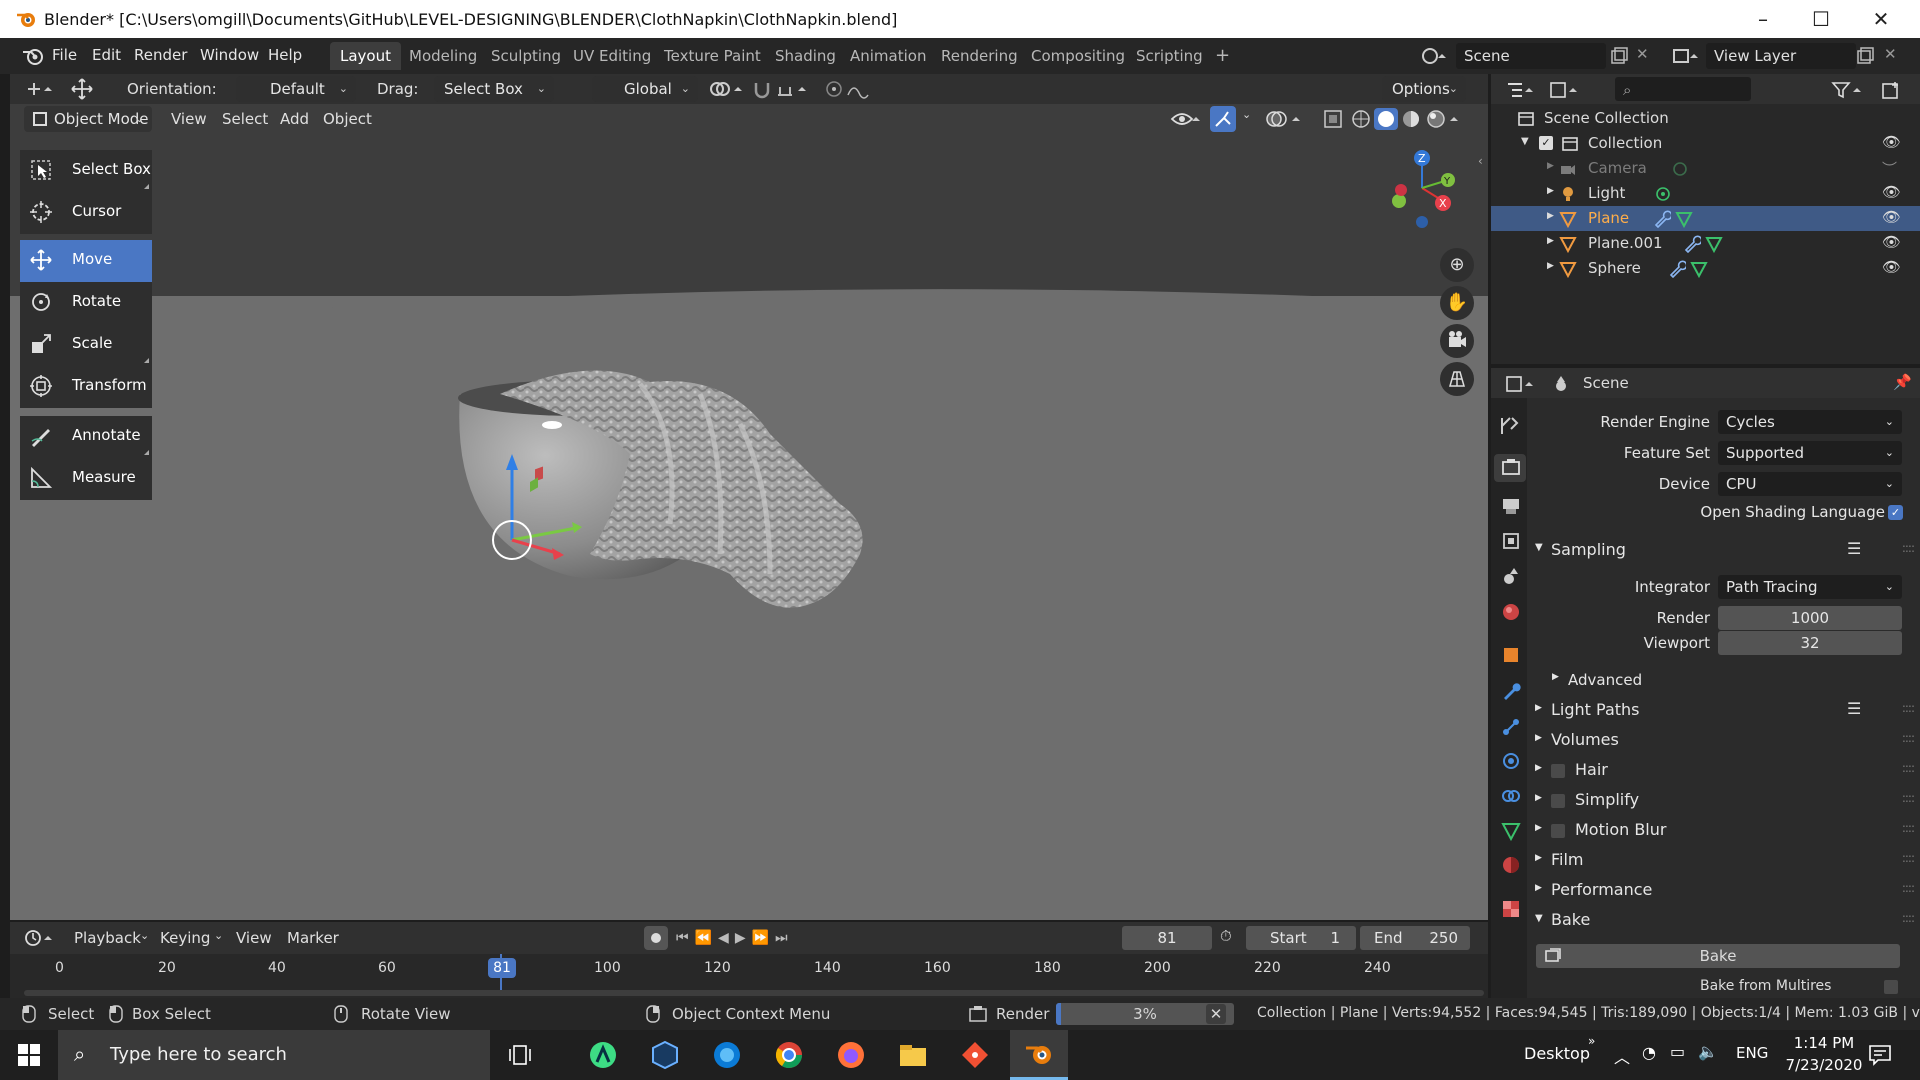  What do you see at coordinates (975, 1055) in the screenshot?
I see `git-icon` at bounding box center [975, 1055].